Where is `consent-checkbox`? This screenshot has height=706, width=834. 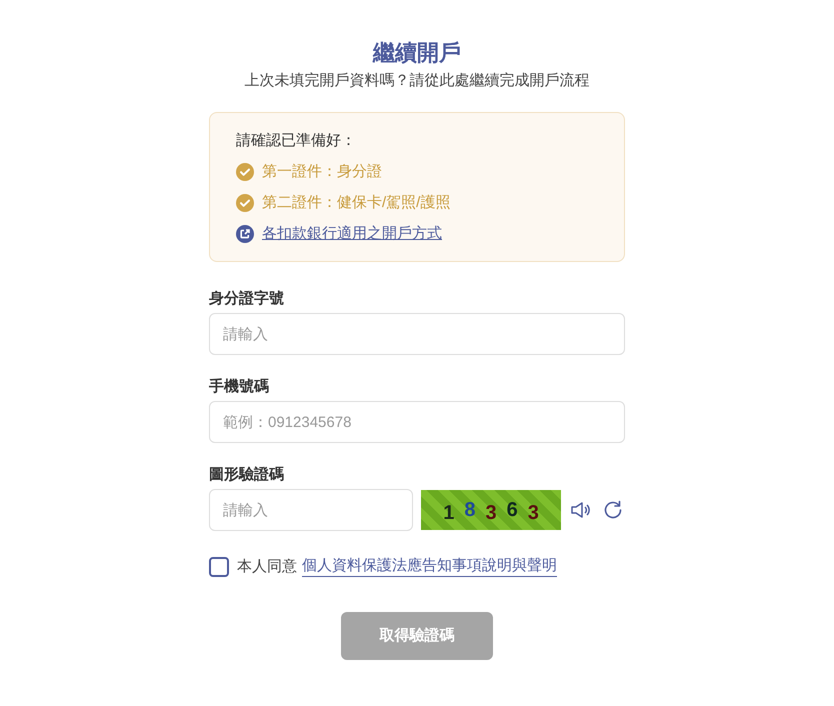 consent-checkbox is located at coordinates (219, 566).